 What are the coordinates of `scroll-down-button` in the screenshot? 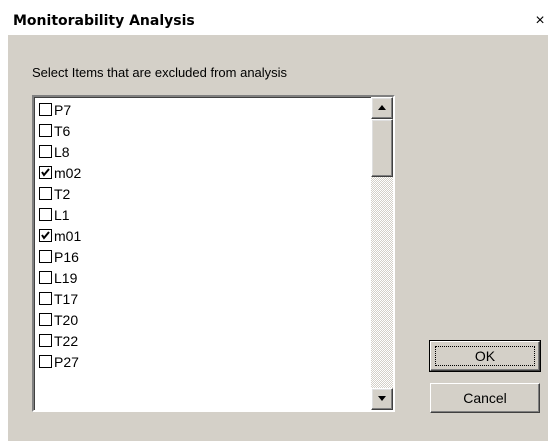 It's located at (382, 399).